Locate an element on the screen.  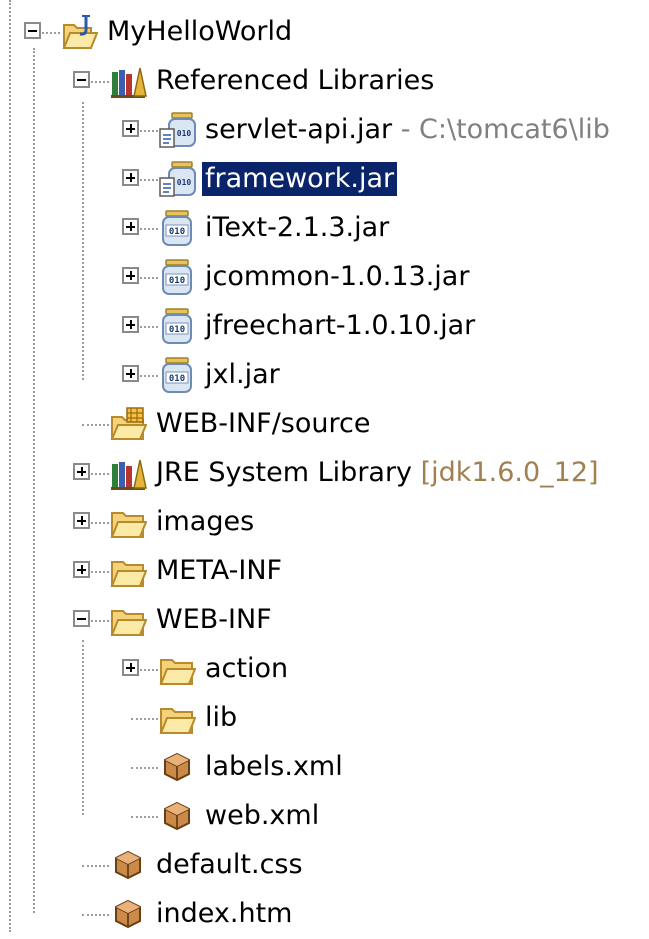
tree-item-webinf-source: WEB-INF/source is located at coordinates (324, 424).